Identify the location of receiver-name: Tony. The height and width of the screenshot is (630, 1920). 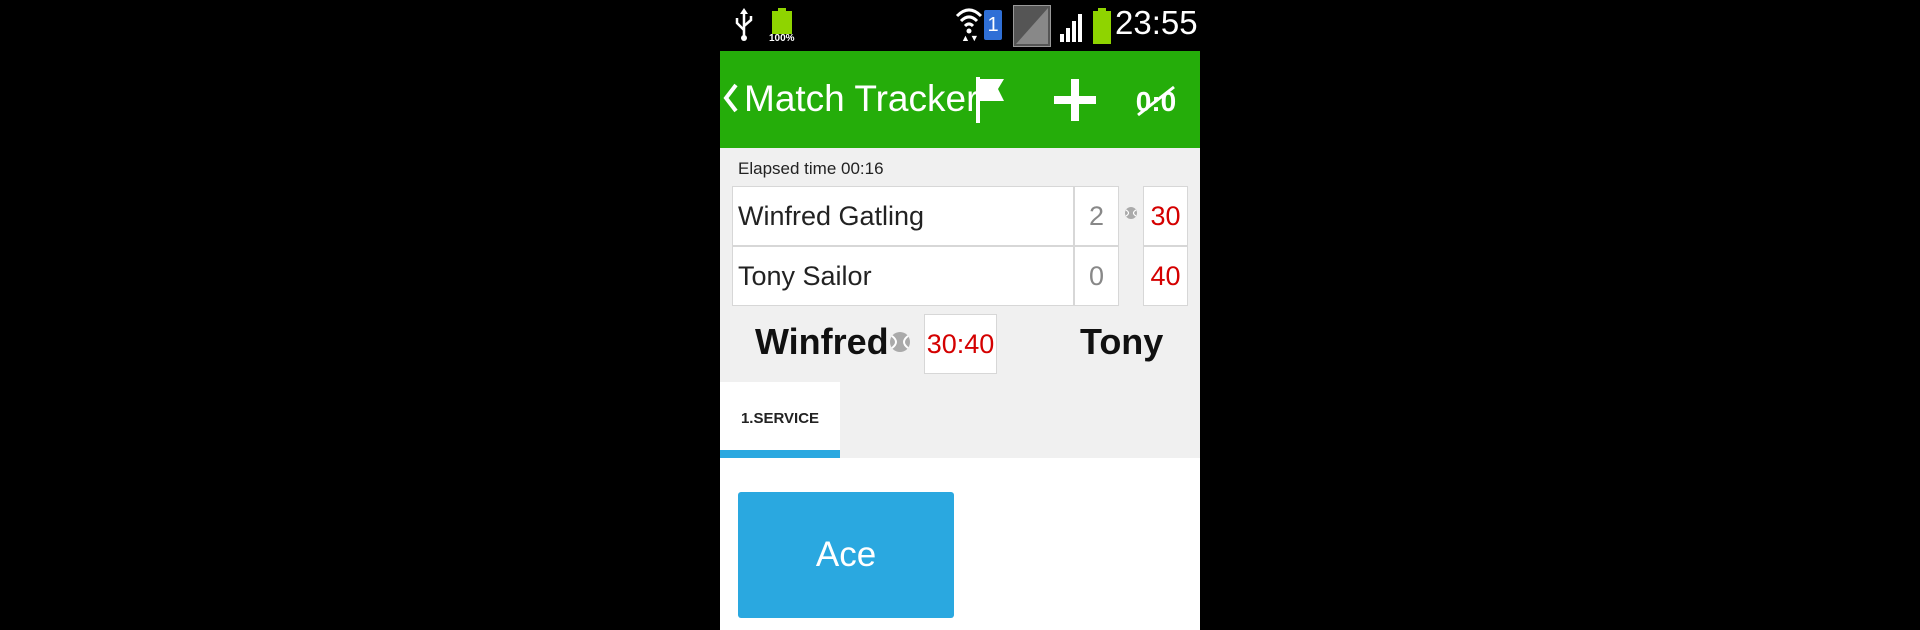
(1122, 341).